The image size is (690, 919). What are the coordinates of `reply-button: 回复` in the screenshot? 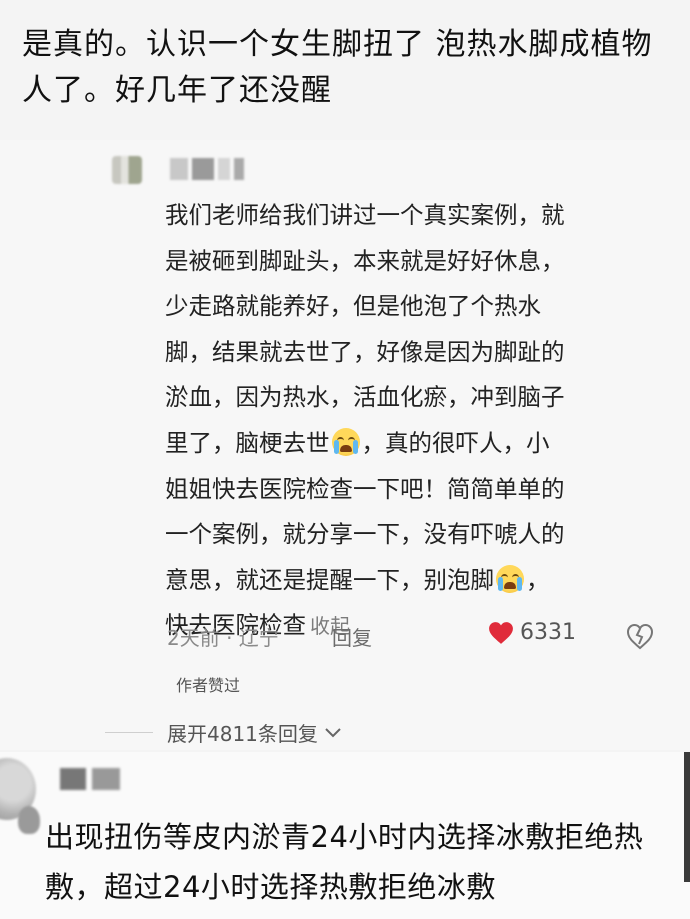 It's located at (352, 636).